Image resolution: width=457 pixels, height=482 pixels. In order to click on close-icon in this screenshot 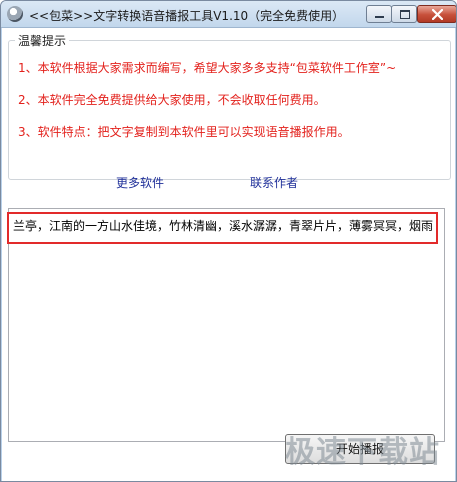, I will do `click(437, 14)`.